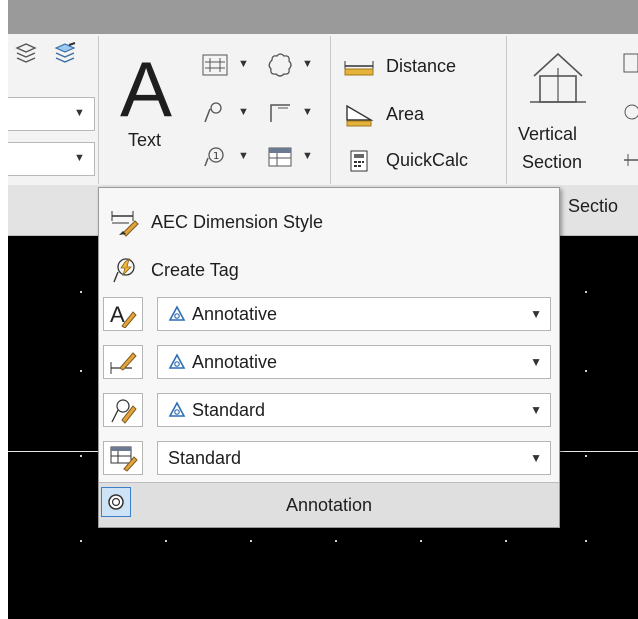  Describe the element at coordinates (124, 270) in the screenshot. I see `create-tag-icon` at that location.